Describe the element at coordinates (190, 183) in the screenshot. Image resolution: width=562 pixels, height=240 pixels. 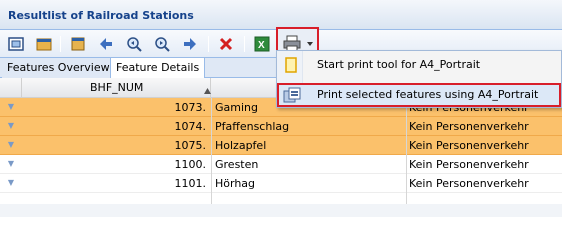
I see `cell-bhf-num: 1101.` at that location.